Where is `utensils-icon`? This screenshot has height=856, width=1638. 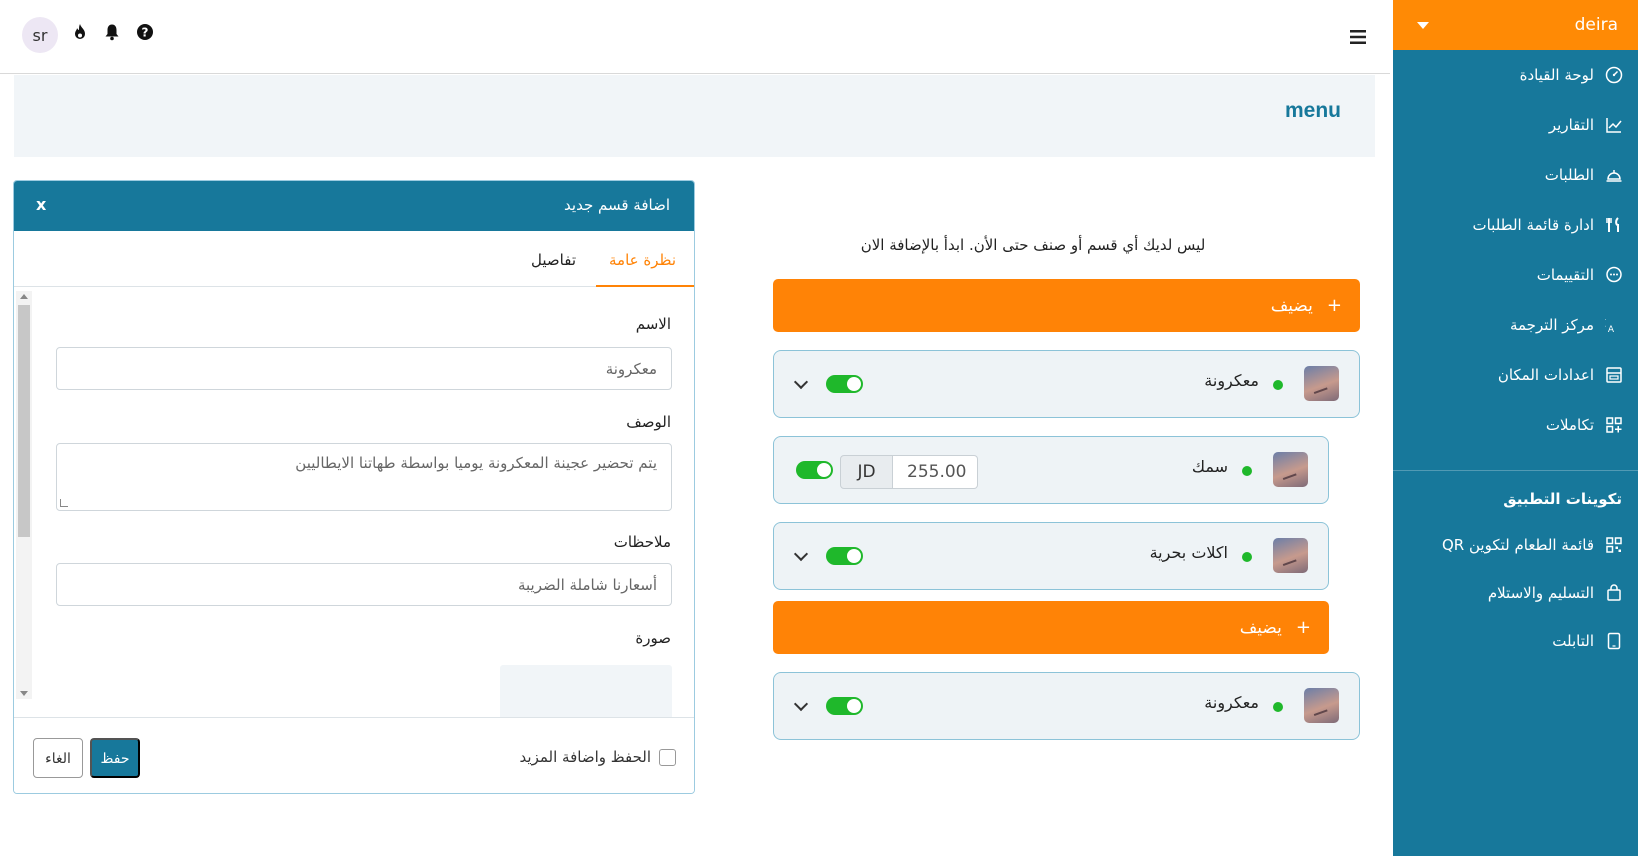 utensils-icon is located at coordinates (1614, 225).